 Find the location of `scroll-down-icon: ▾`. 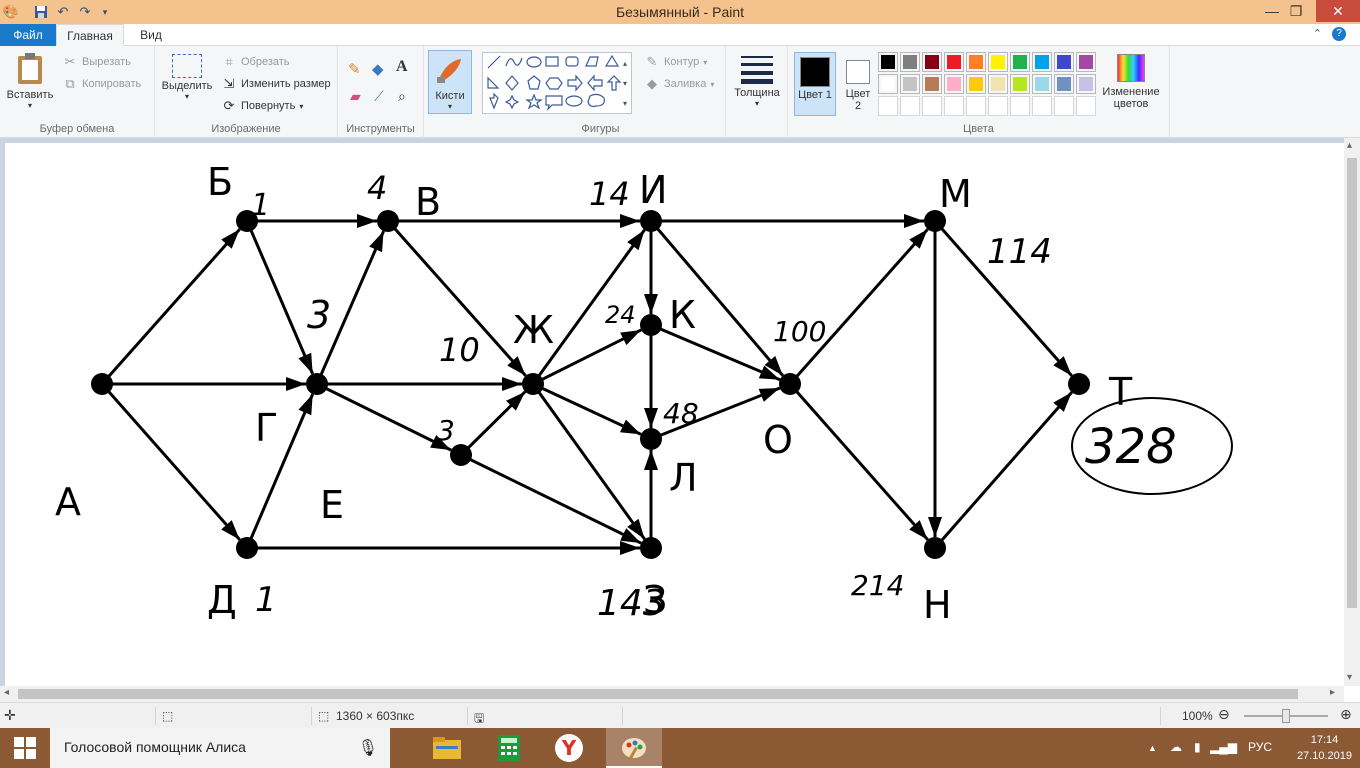

scroll-down-icon: ▾ is located at coordinates (1349, 677).